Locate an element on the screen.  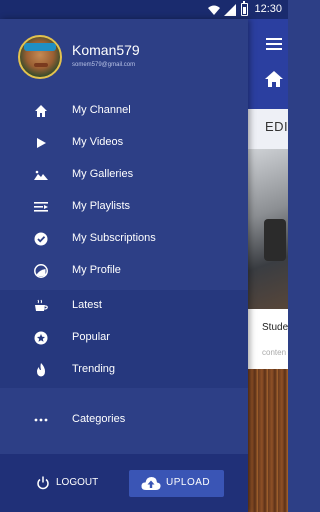
avatar is located at coordinates (40, 57).